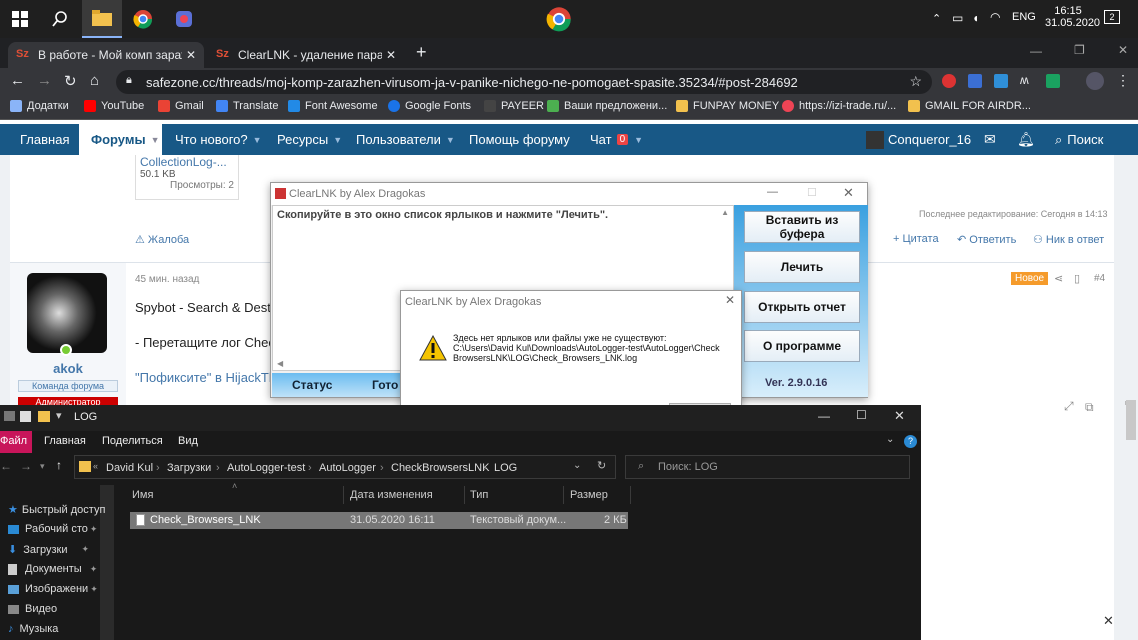  What do you see at coordinates (106, 55) in the screenshot?
I see `tab-active: Sz В работе - Мой комп заражен ... ✕` at bounding box center [106, 55].